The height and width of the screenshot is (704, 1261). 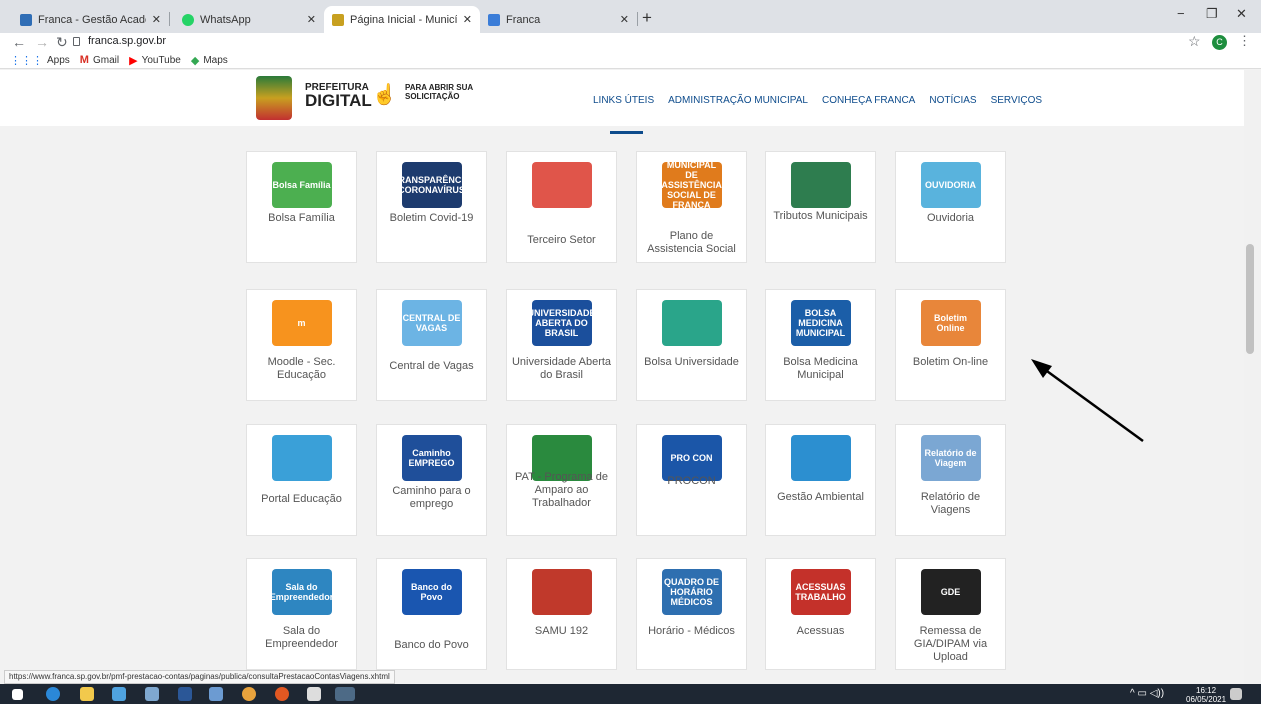 I want to click on notifications-icon, so click(x=1236, y=694).